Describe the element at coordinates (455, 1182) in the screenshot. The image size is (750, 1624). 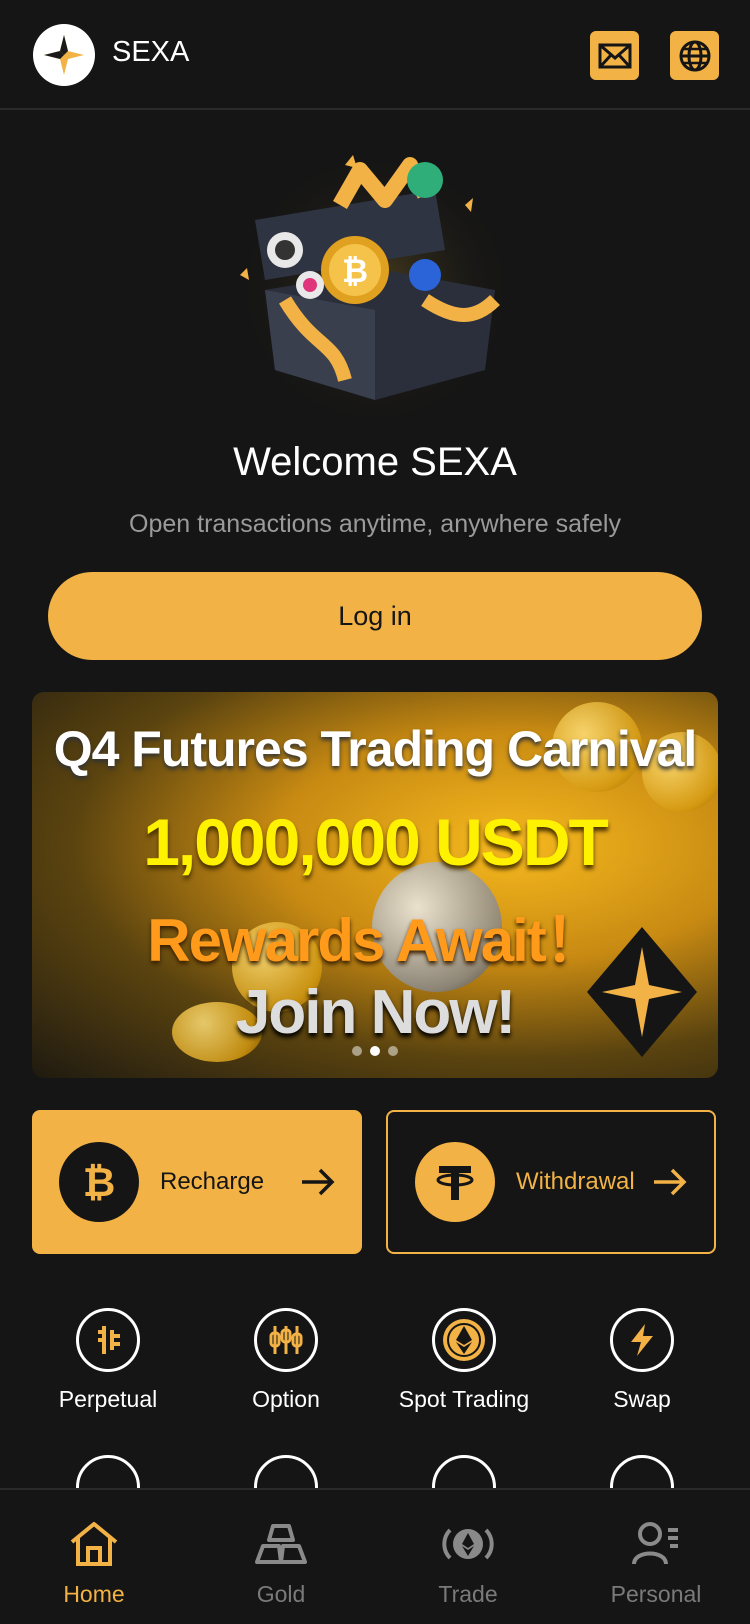
I see `tether-icon` at that location.